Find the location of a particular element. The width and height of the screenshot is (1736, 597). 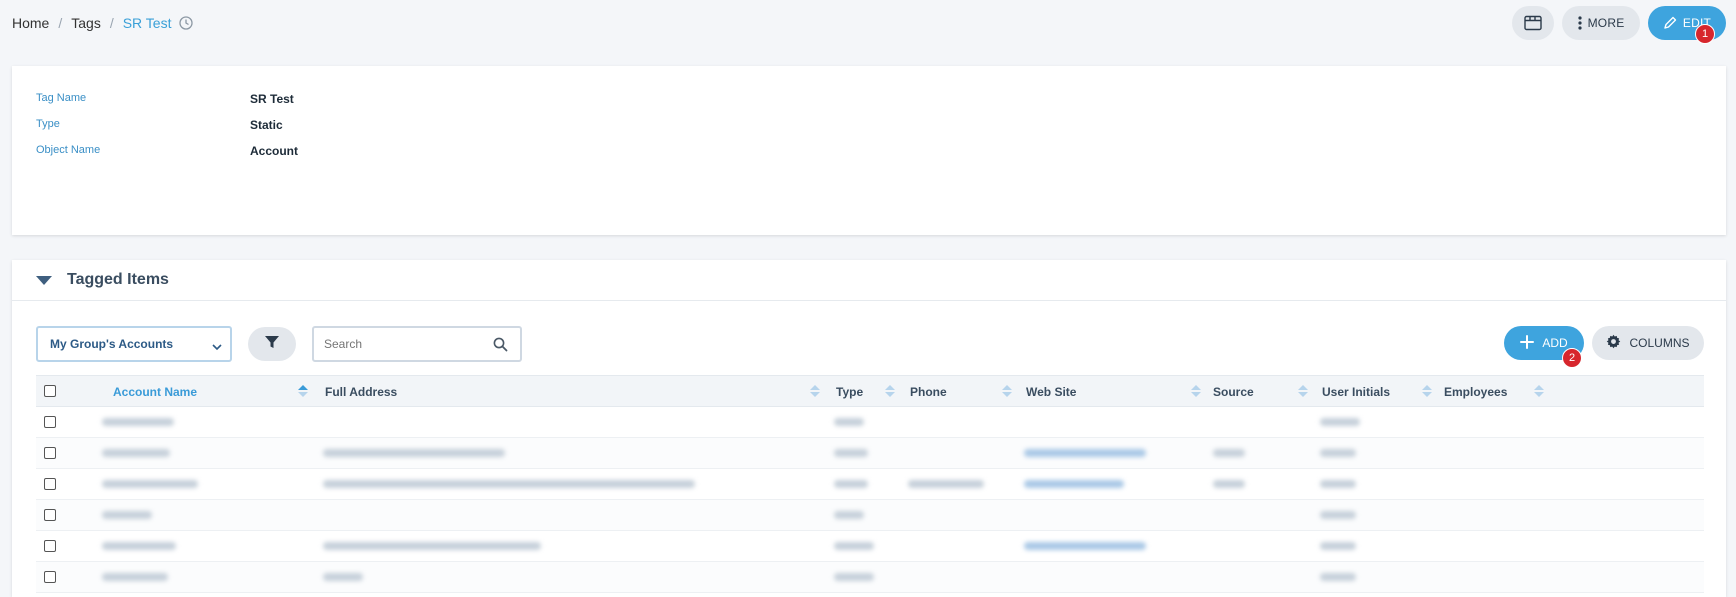

field-label: Type is located at coordinates (48, 124).